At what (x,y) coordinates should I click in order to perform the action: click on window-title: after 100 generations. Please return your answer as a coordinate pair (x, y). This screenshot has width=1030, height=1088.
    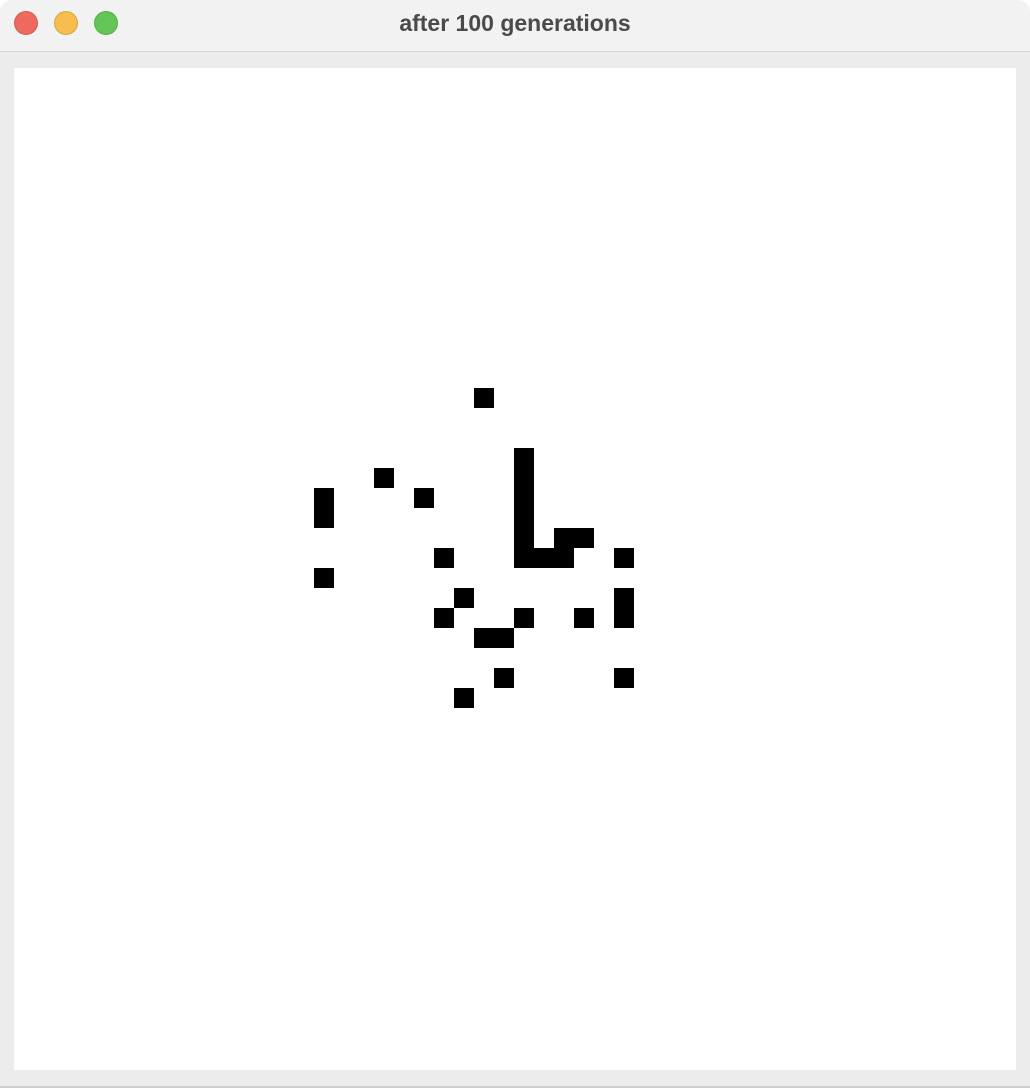
    Looking at the image, I should click on (515, 23).